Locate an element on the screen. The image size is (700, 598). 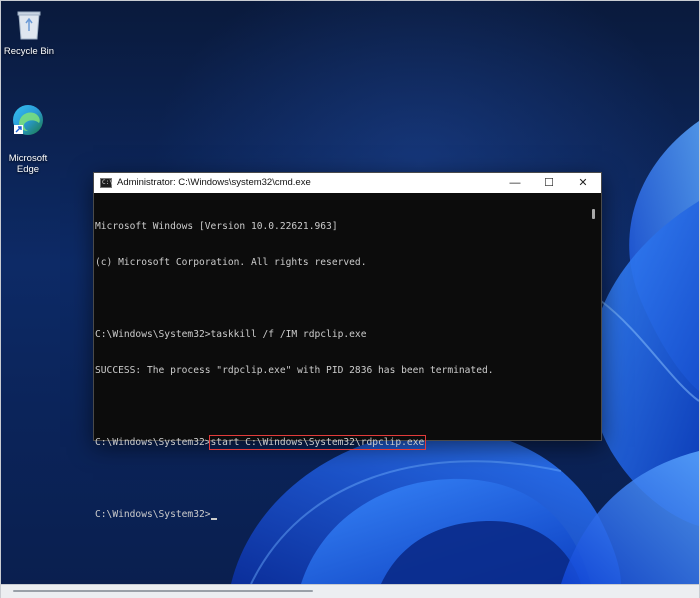
text-cursor is located at coordinates (213, 519).